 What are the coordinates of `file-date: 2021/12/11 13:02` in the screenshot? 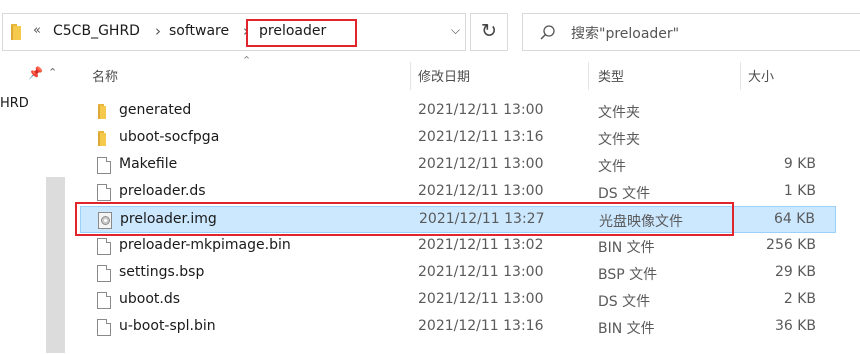 It's located at (481, 245).